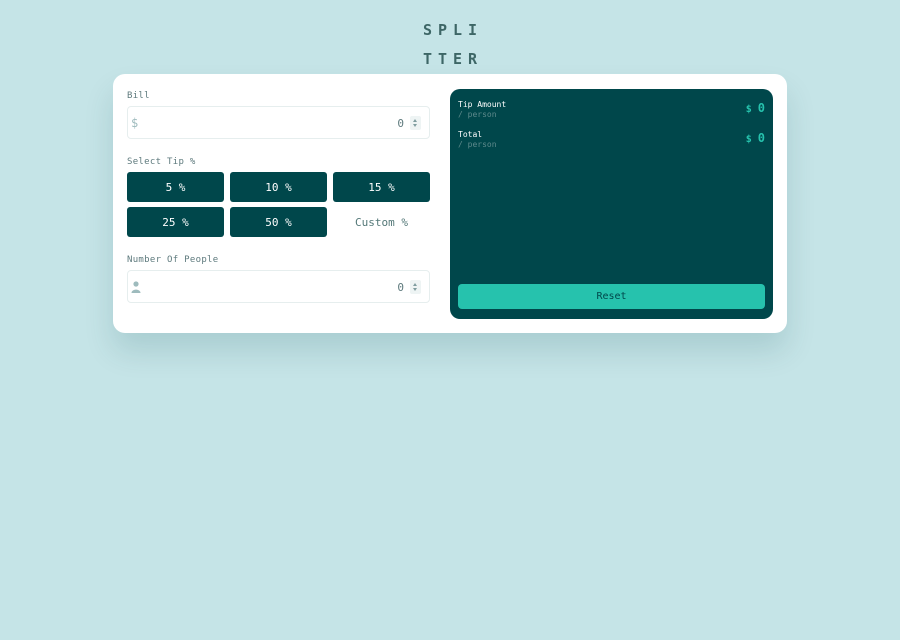 This screenshot has height=640, width=900. What do you see at coordinates (482, 104) in the screenshot?
I see `tip-amount-title: Tip Amount` at bounding box center [482, 104].